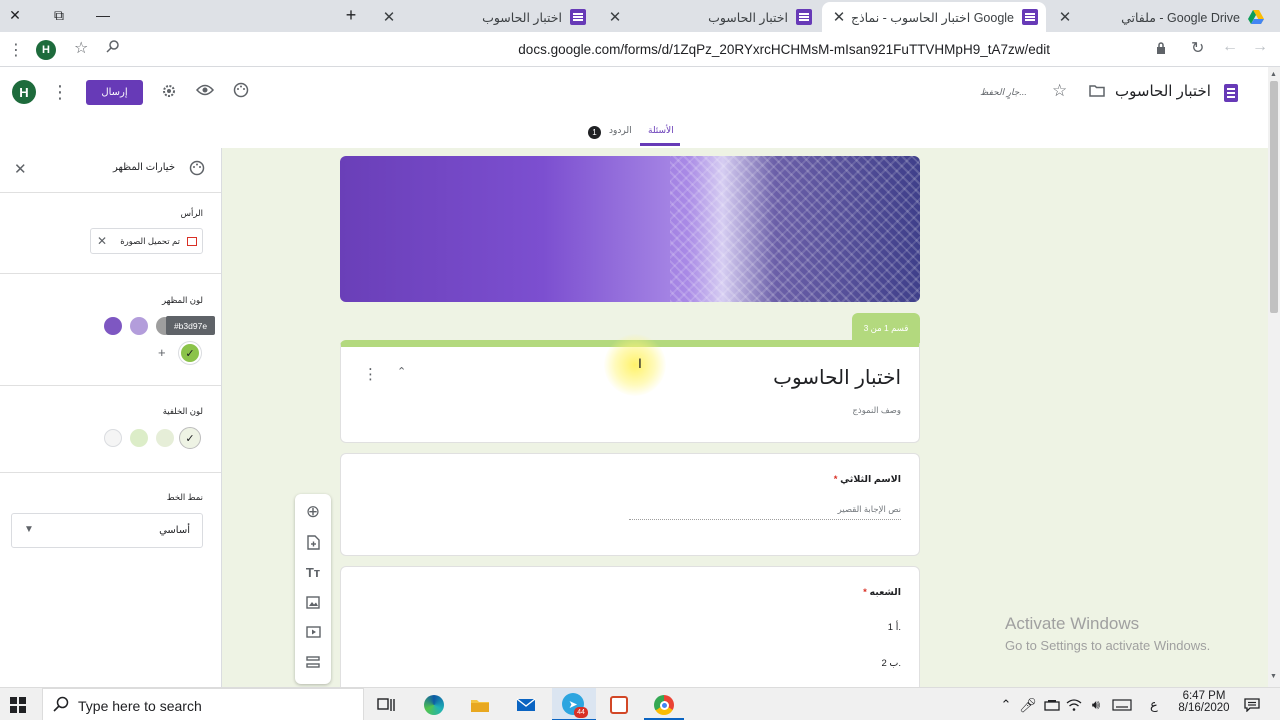 The image size is (1280, 720). What do you see at coordinates (1160, 17) in the screenshot?
I see `tab-drive: ✕ ملفاتي - Google Drive` at bounding box center [1160, 17].